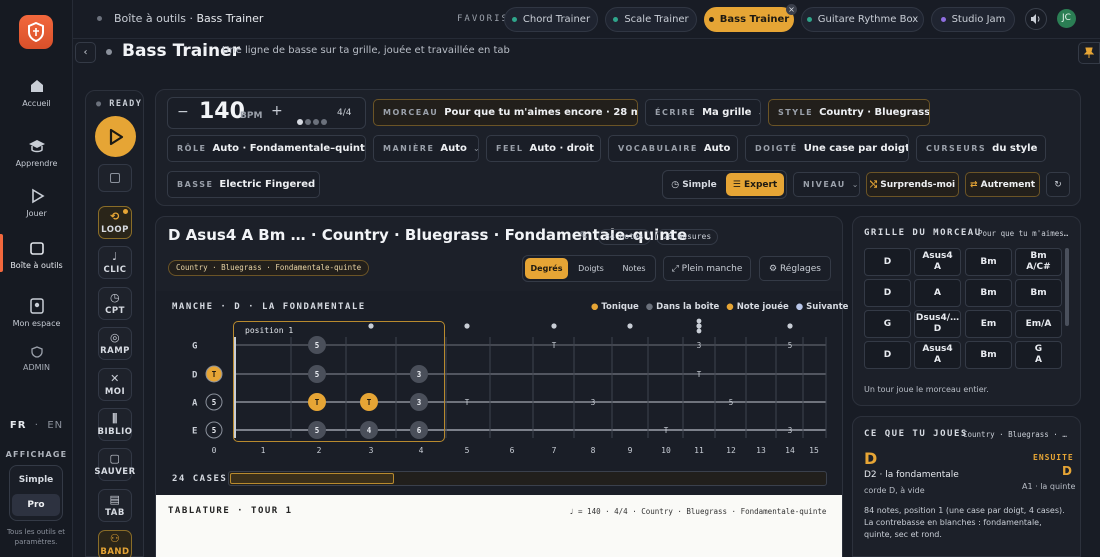 The height and width of the screenshot is (557, 1100). Describe the element at coordinates (36, 454) in the screenshot. I see `affichage-label: AFFICHAGE` at that location.